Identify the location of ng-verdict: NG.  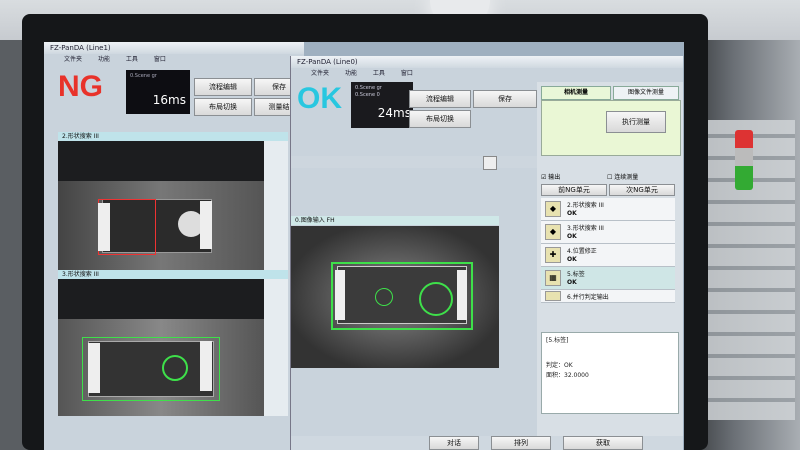
(80, 86).